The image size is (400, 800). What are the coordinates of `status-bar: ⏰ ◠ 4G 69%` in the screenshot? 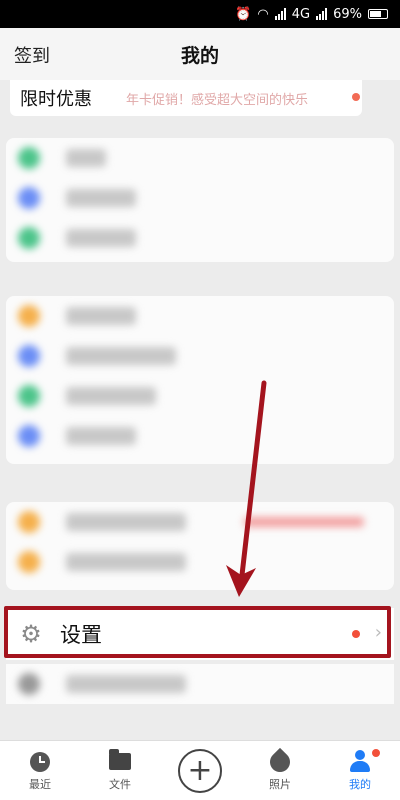 It's located at (200, 14).